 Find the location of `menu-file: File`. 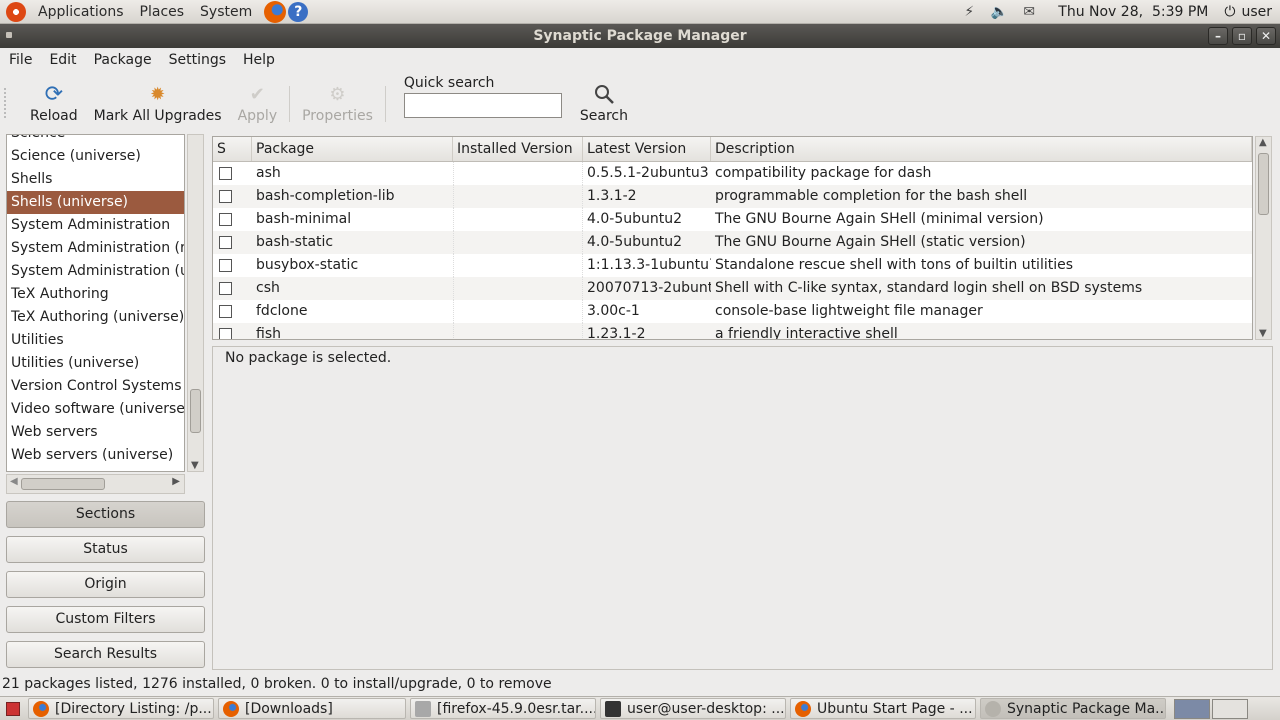

menu-file: File is located at coordinates (20, 60).